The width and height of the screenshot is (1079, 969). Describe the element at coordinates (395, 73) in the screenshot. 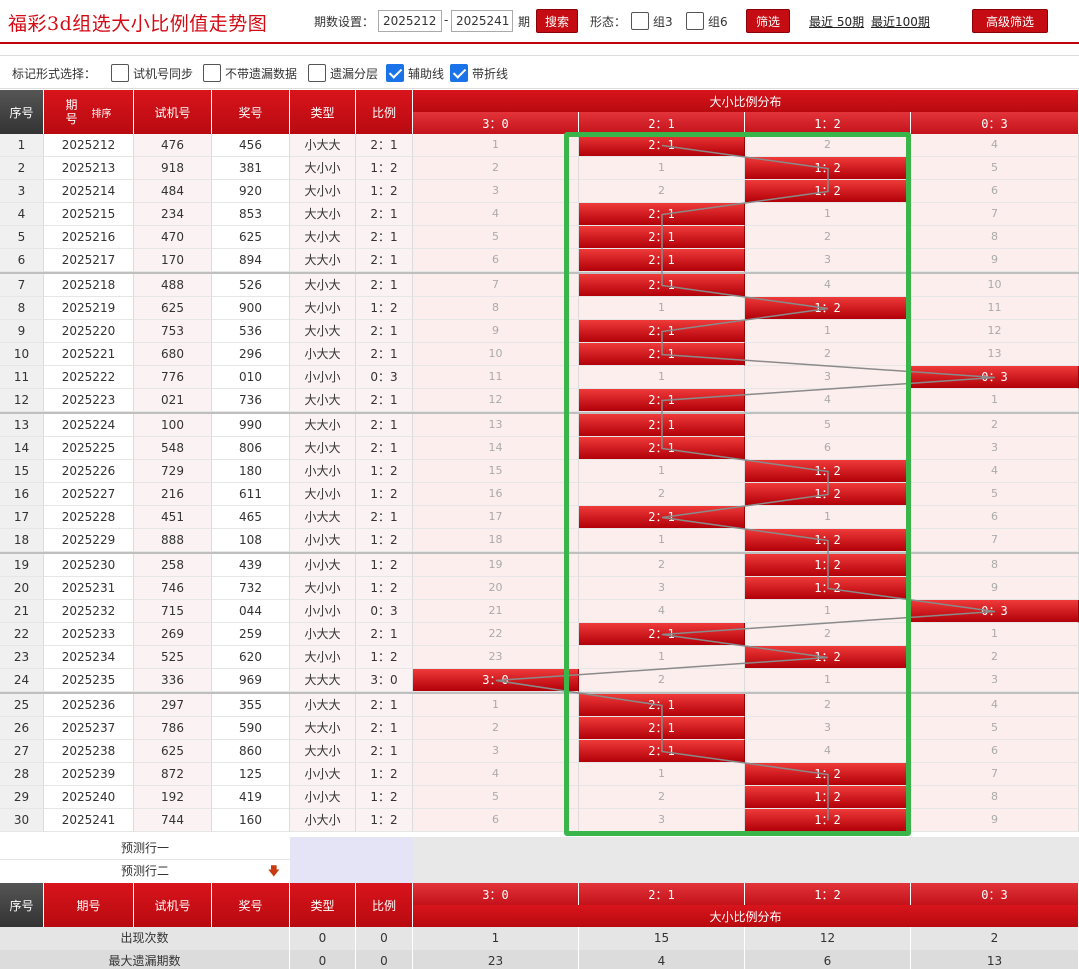

I see `option-guide-line-checkbox` at that location.